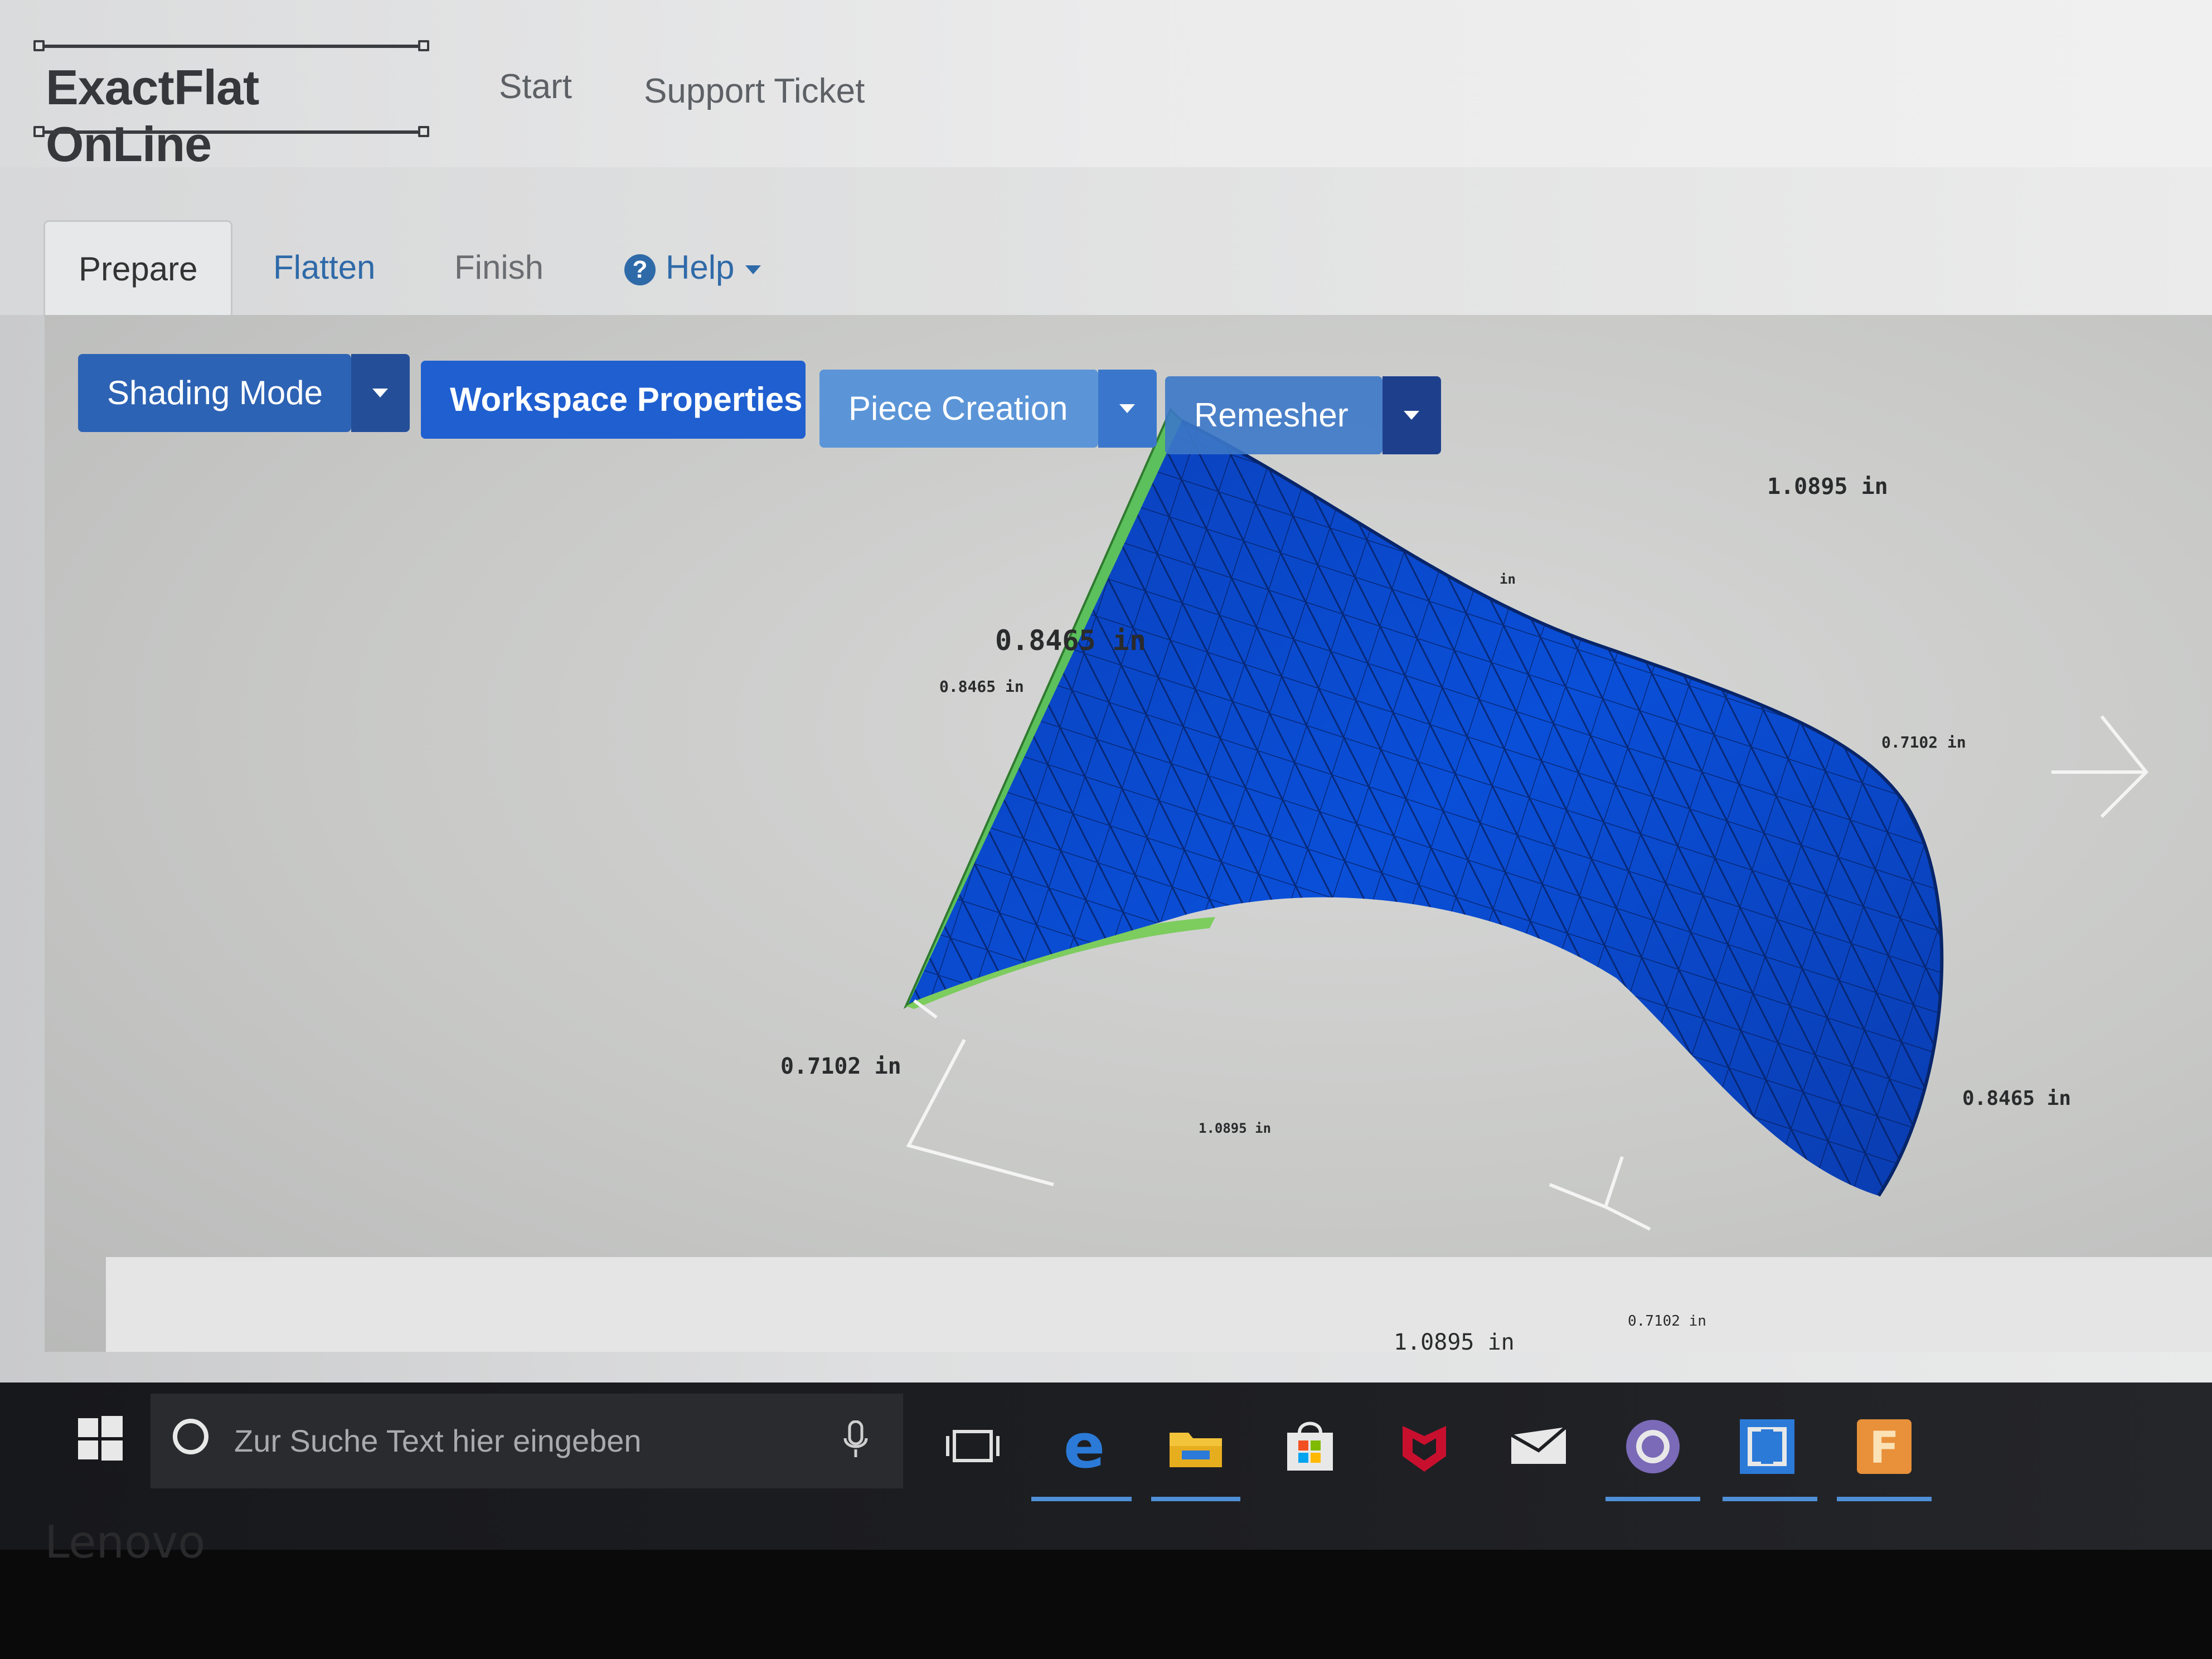 The height and width of the screenshot is (1659, 2212). What do you see at coordinates (1508, 579) in the screenshot?
I see `dimension-label: in` at bounding box center [1508, 579].